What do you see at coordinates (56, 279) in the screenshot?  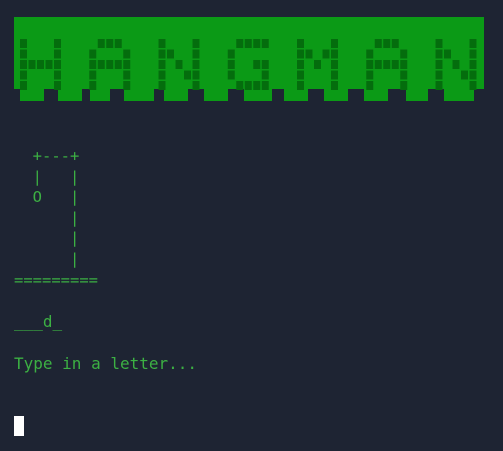 I see `gallows-line: =========` at bounding box center [56, 279].